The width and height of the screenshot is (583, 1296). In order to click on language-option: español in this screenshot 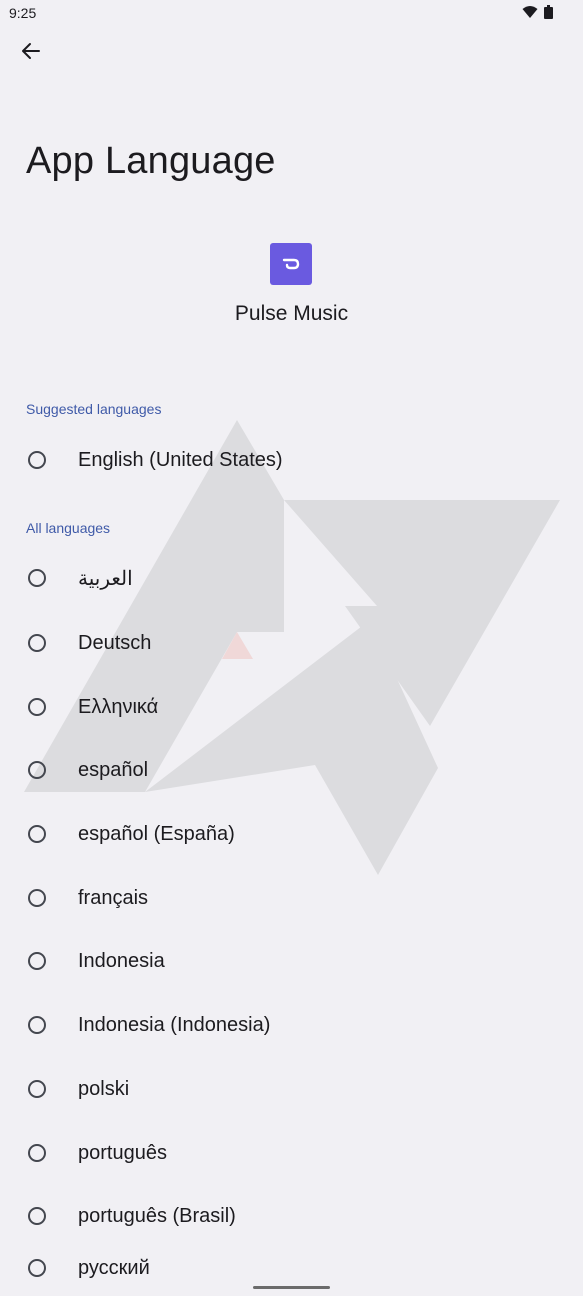, I will do `click(291, 770)`.